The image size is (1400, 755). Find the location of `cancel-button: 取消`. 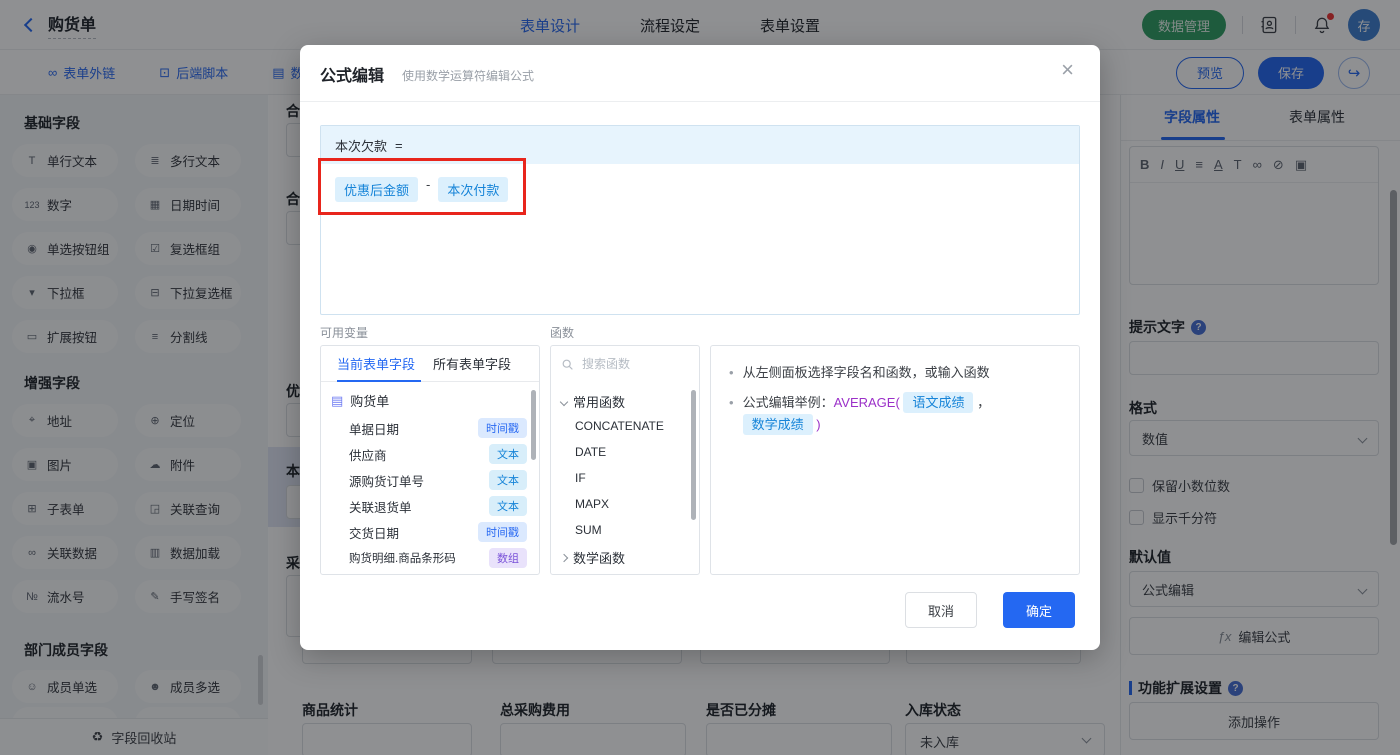

cancel-button: 取消 is located at coordinates (941, 610).